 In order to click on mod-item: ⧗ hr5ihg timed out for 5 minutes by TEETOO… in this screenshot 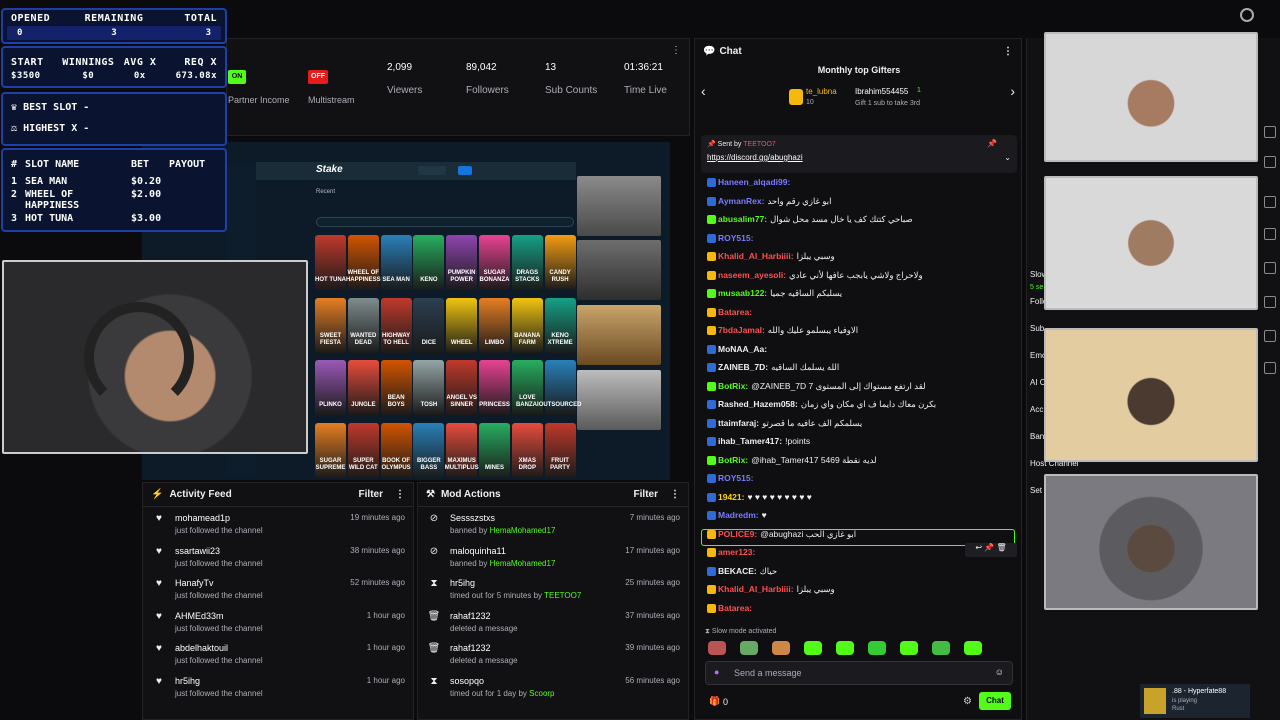, I will do `click(553, 588)`.